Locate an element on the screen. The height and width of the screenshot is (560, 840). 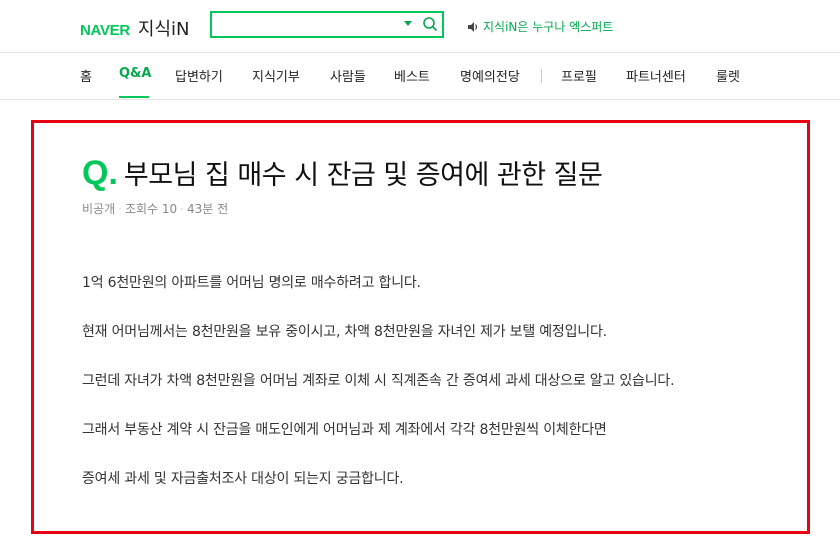
nav-separator is located at coordinates (541, 76).